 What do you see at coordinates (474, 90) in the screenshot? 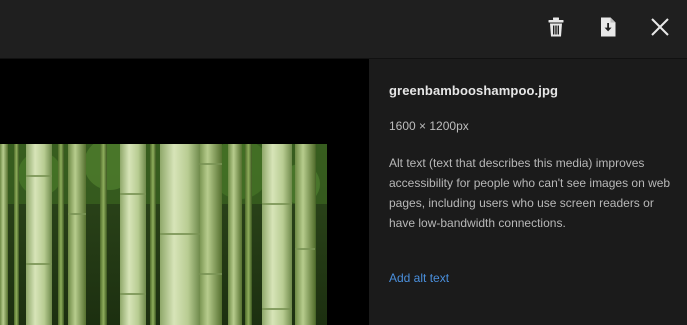
I see `file-name: greenbambooshampoo.jpg` at bounding box center [474, 90].